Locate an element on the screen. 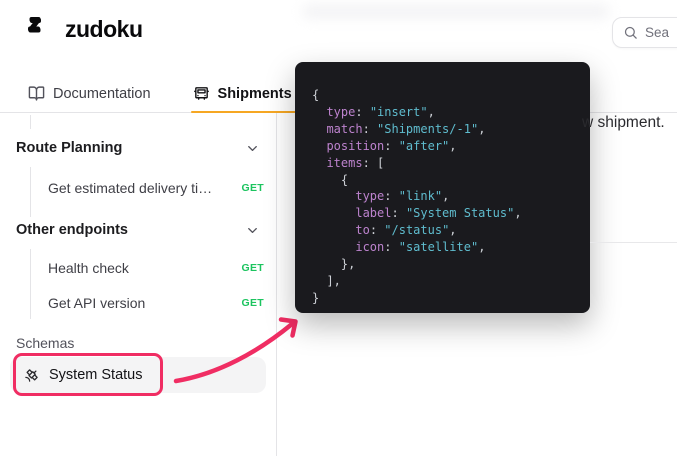  sidebar-item-health-check: Health check GET is located at coordinates (148, 268).